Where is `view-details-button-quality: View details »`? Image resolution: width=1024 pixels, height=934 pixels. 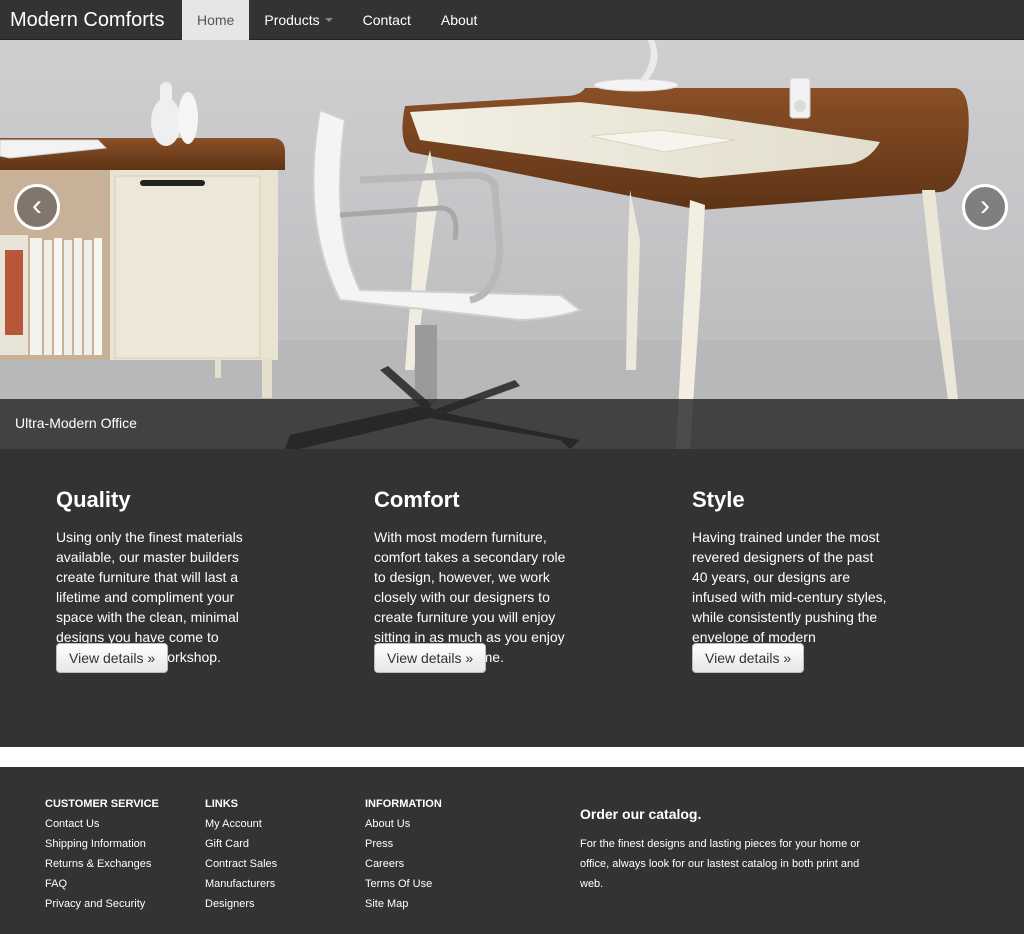
view-details-button-quality: View details » is located at coordinates (112, 658).